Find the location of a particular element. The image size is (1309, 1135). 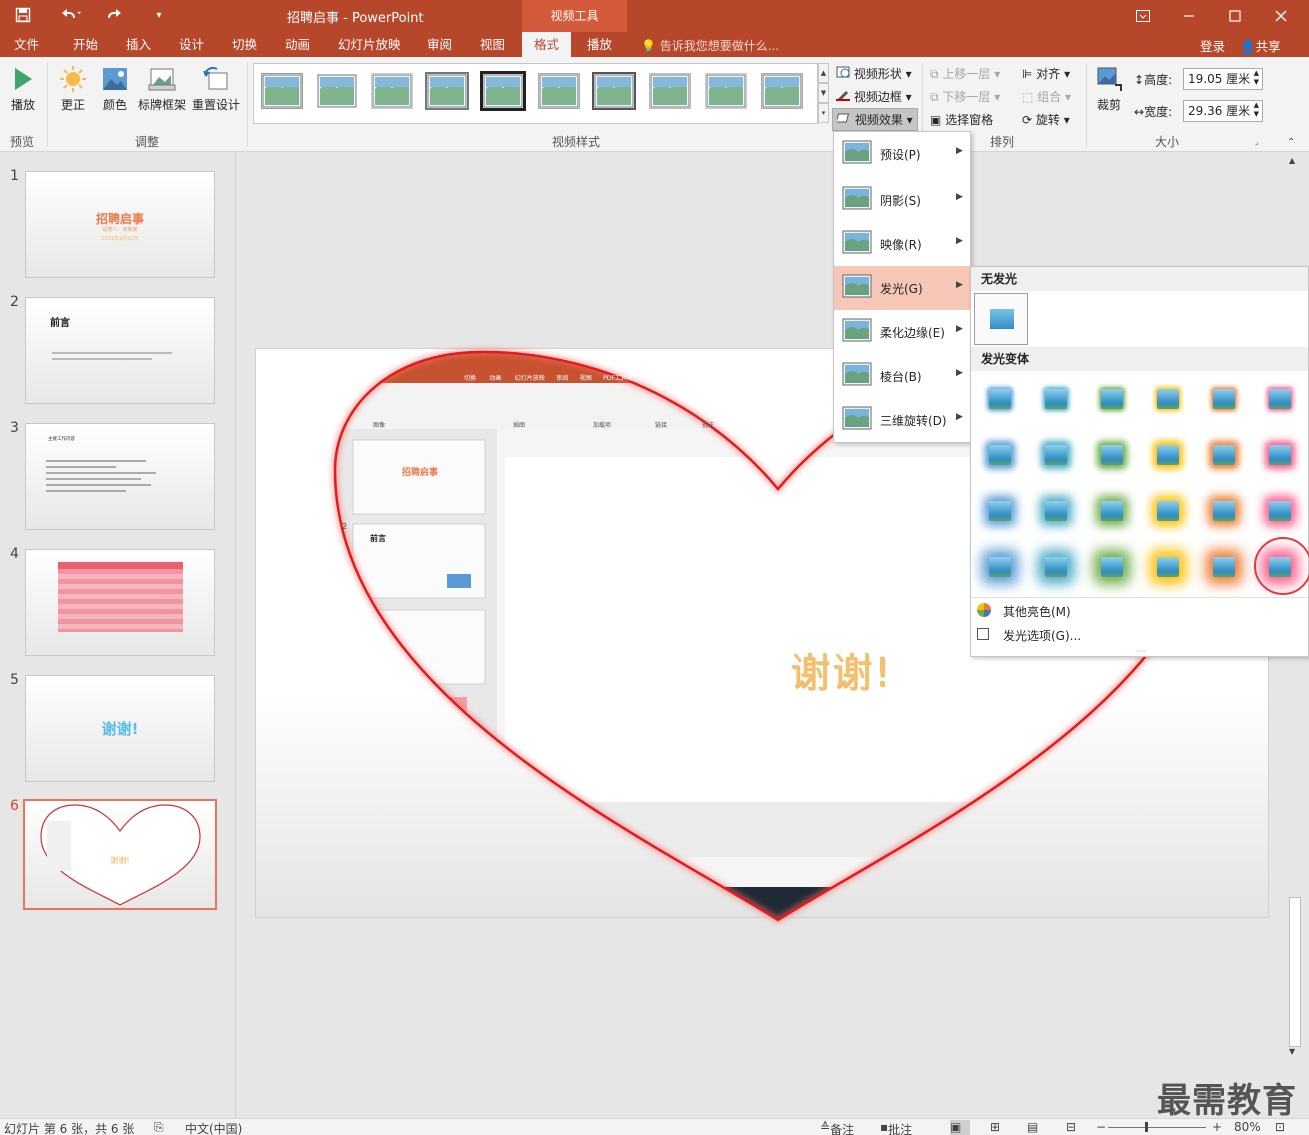

correct-button: 更正 is located at coordinates (73, 89).